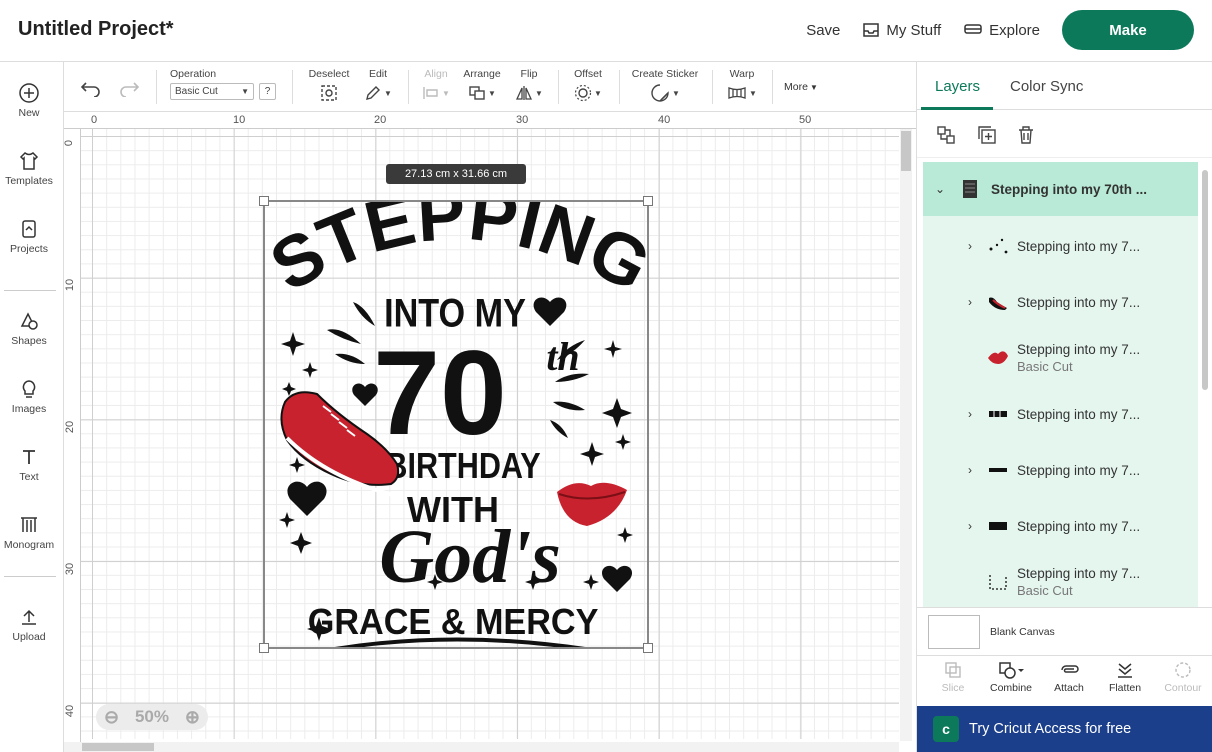 The height and width of the screenshot is (752, 1212). I want to click on sidebar-item-shapes: Shapes, so click(29, 328).